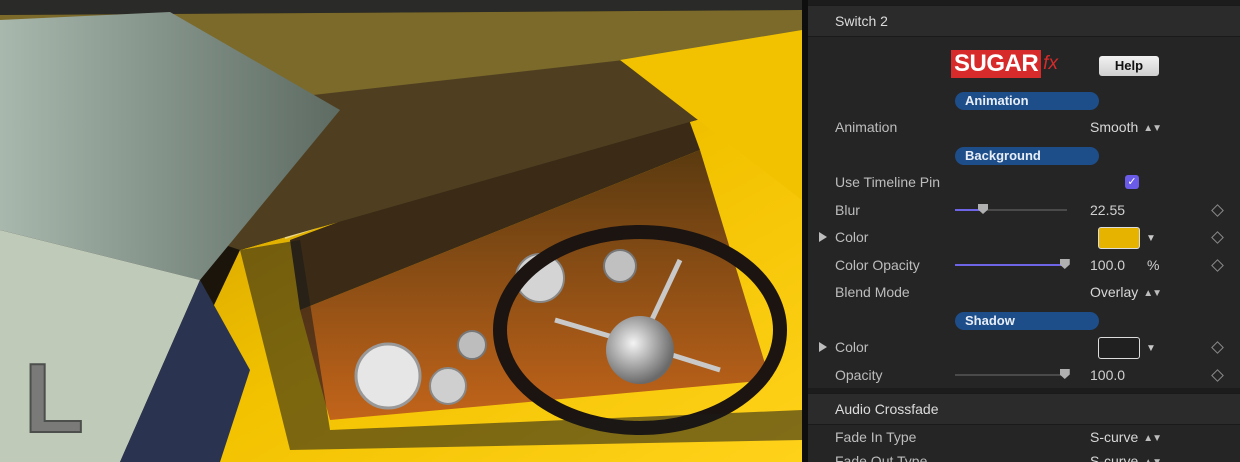 The image size is (1240, 462). I want to click on fade-out-type-popup-value: S-curve, so click(1114, 457).